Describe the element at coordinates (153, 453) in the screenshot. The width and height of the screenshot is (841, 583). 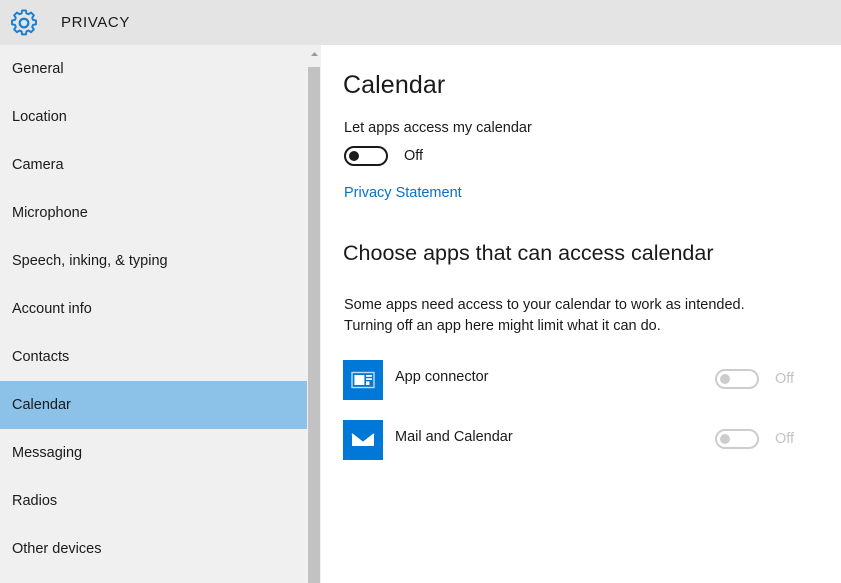
I see `sidebar-item-messaging: Messaging` at that location.